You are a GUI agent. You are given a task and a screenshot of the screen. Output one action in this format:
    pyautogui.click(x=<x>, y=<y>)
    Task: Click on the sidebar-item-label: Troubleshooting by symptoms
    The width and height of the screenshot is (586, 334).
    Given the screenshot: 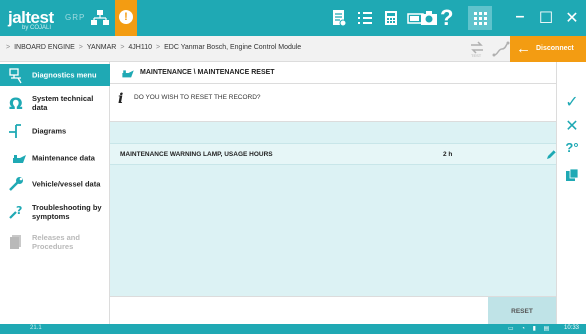 What is the action you would take?
    pyautogui.click(x=67, y=212)
    